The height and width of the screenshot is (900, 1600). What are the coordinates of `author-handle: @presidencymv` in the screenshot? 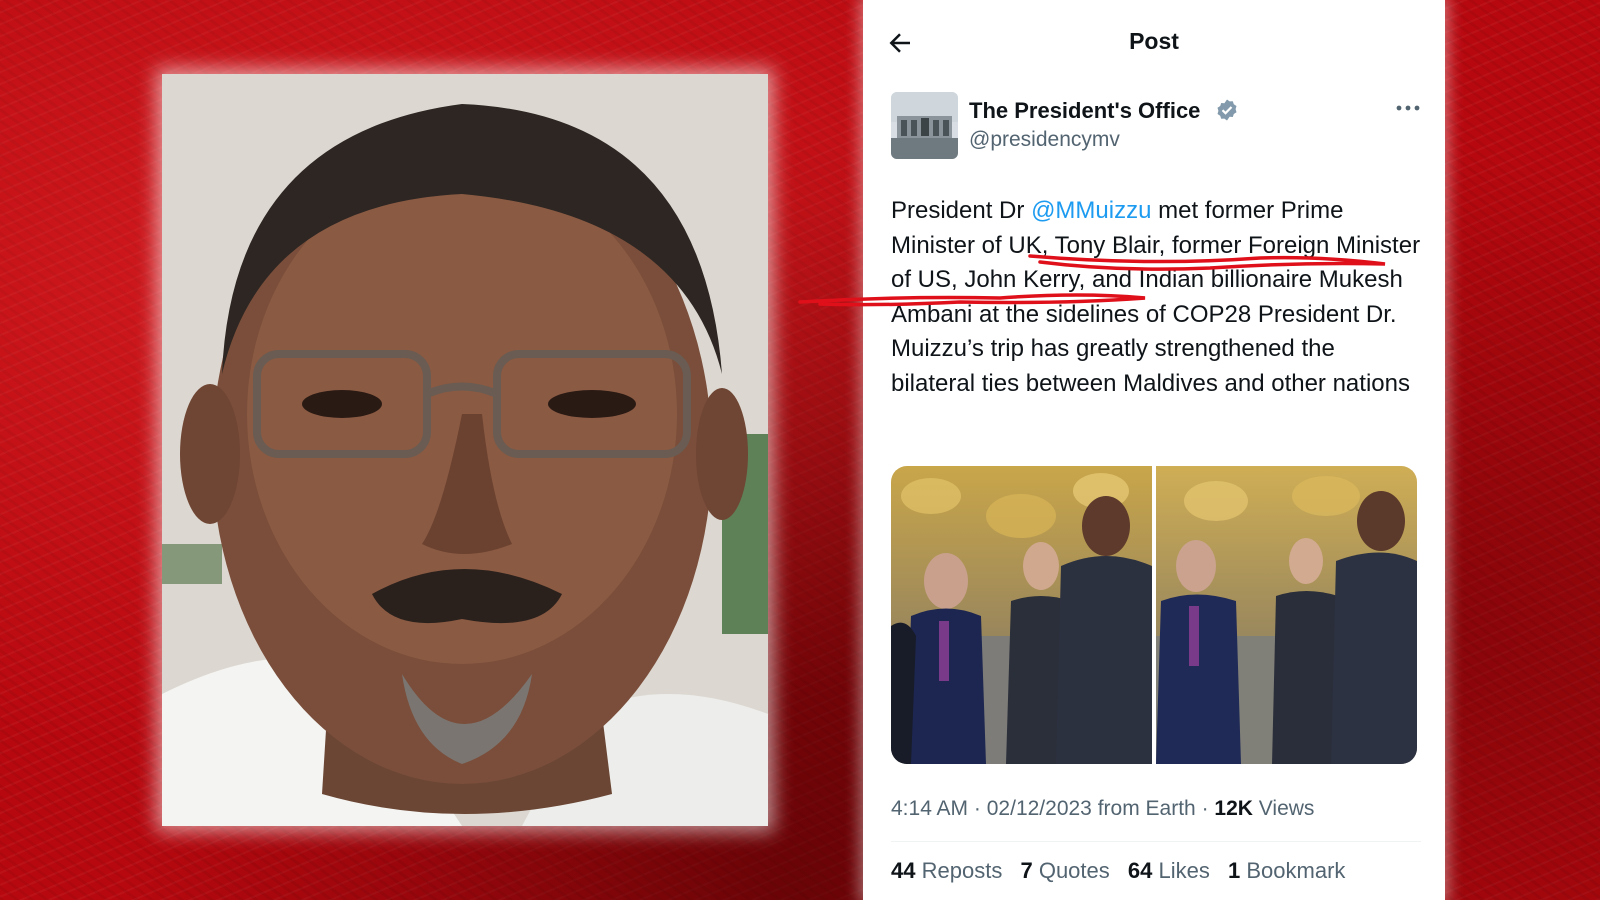 It's located at (1044, 140).